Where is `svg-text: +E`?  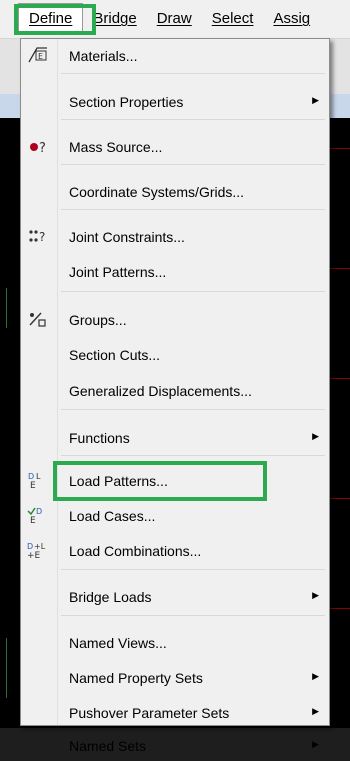
svg-text: +E is located at coordinates (34, 555).